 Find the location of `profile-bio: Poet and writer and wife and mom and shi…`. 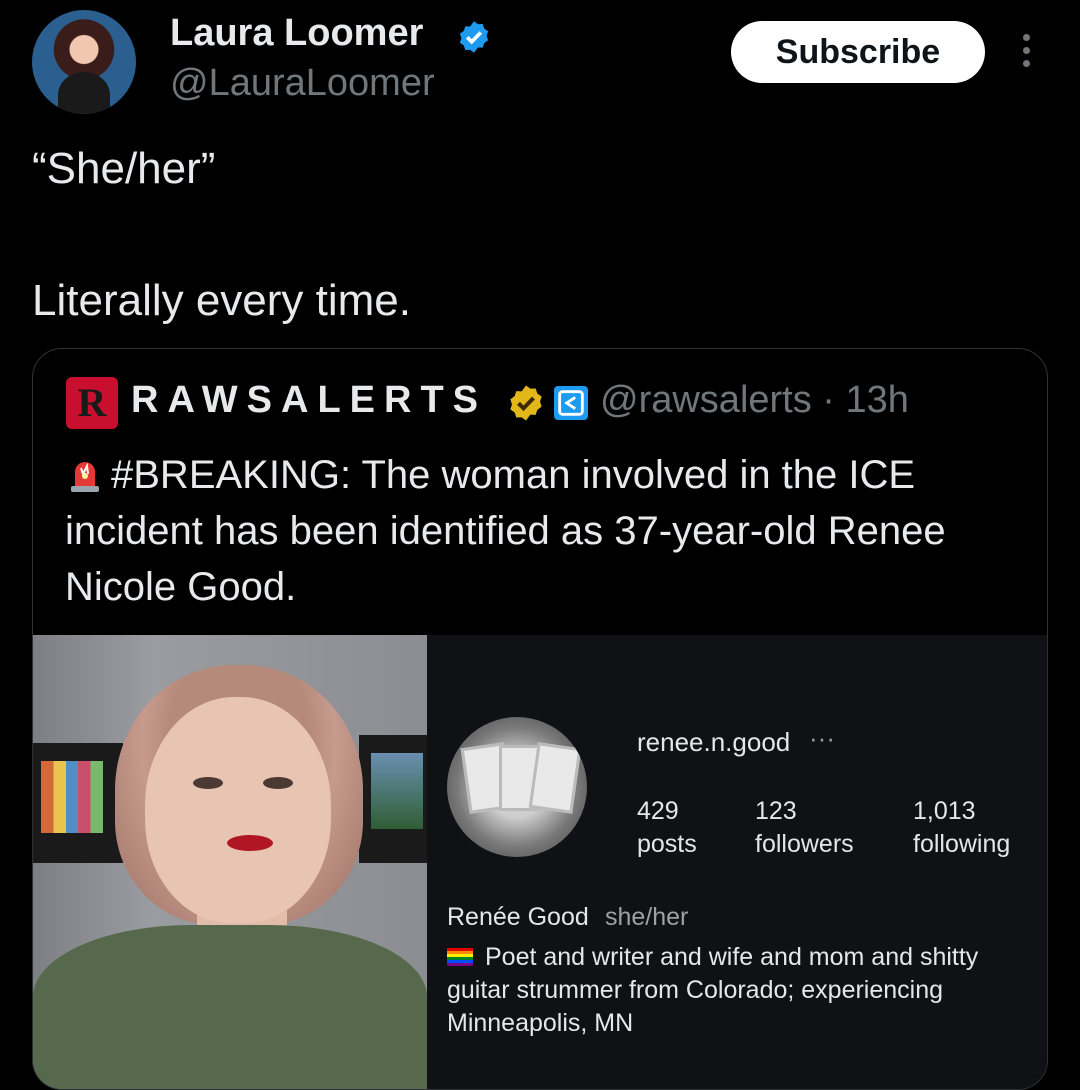

profile-bio: Poet and writer and wife and mom and shi… is located at coordinates (713, 990).